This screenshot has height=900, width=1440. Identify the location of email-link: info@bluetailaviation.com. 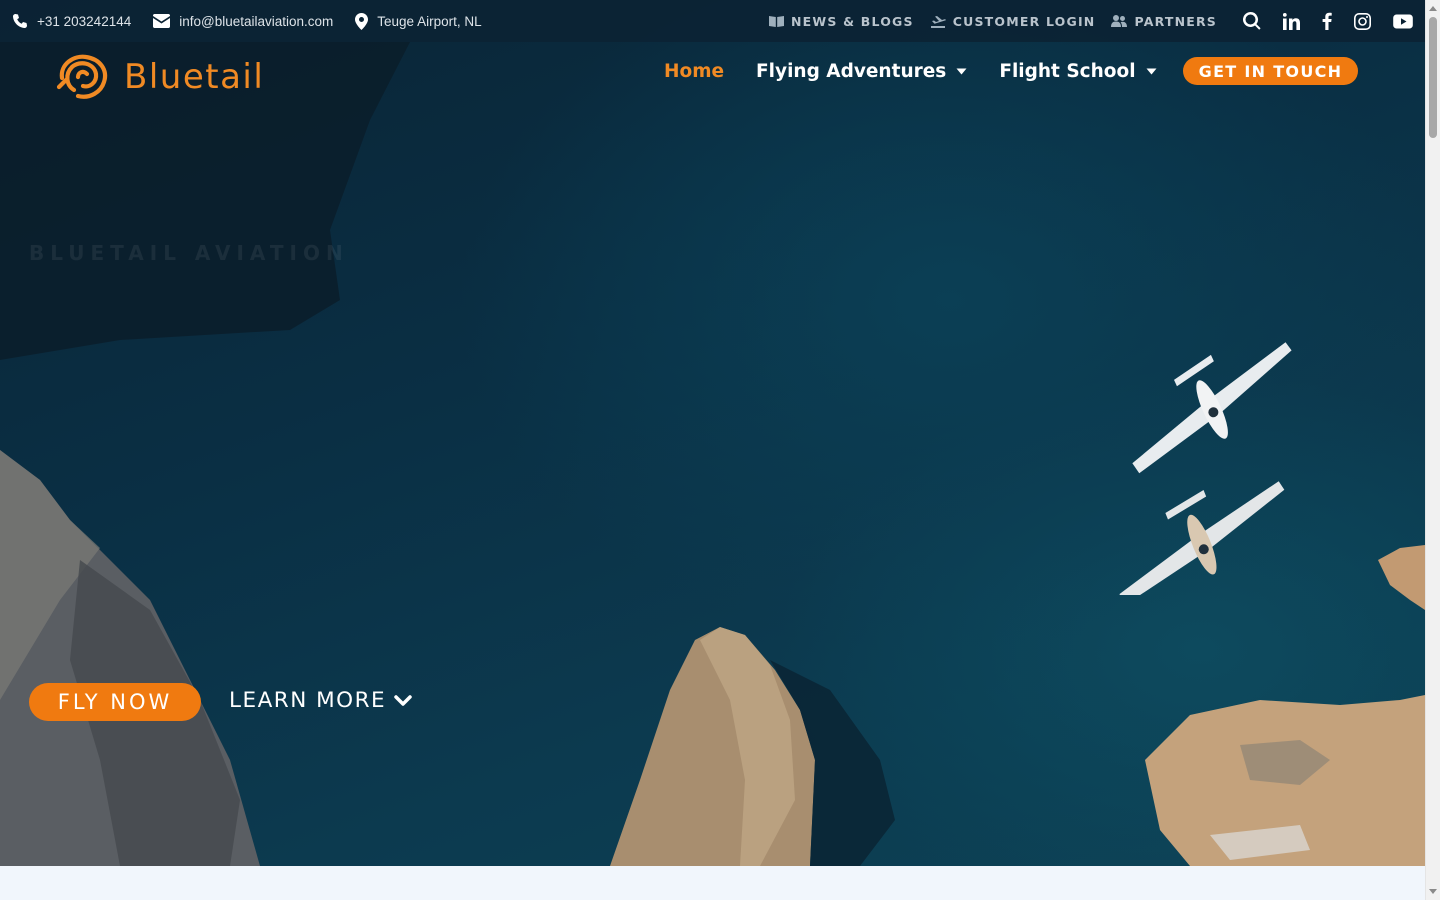
(243, 21).